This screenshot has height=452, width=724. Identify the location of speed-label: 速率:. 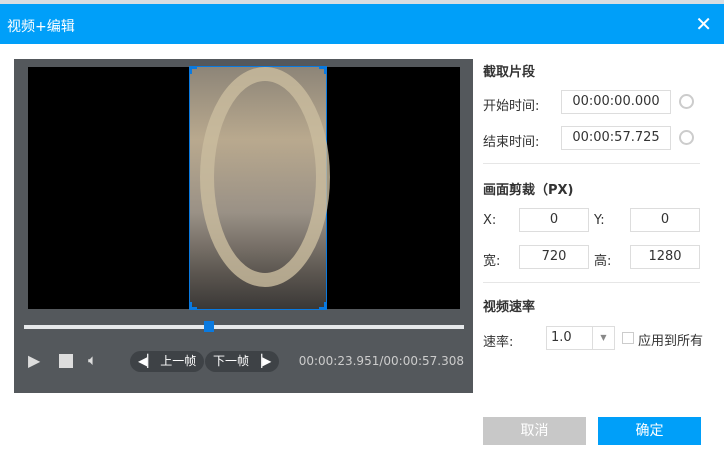
(498, 342).